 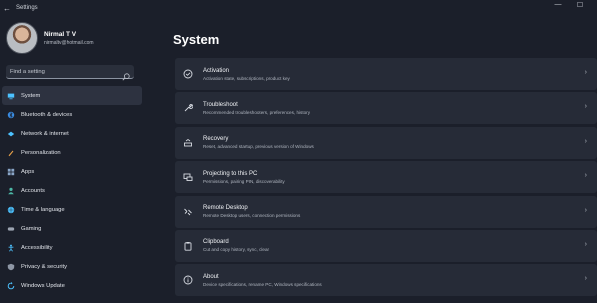 What do you see at coordinates (126, 74) in the screenshot?
I see `search-icon` at bounding box center [126, 74].